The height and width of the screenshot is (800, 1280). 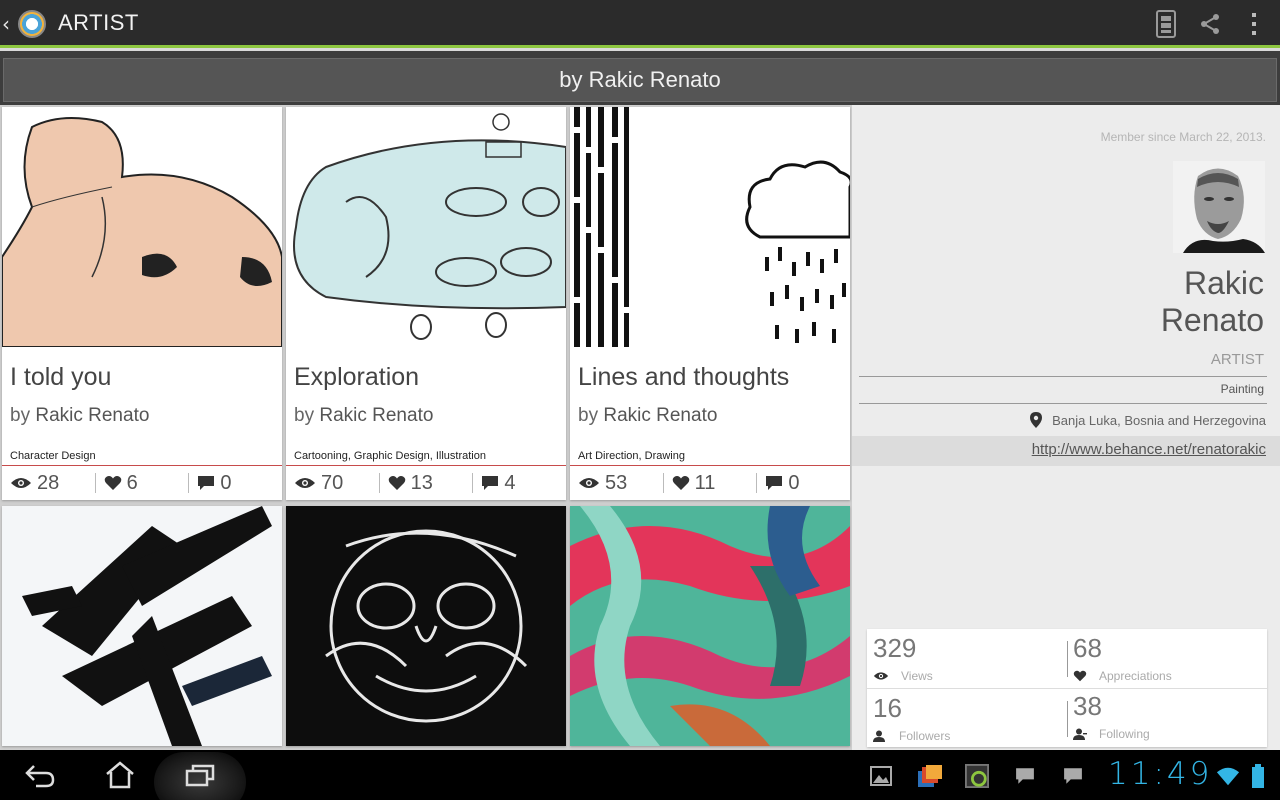 What do you see at coordinates (1212, 301) in the screenshot?
I see `artist-name: Rakic Renato` at bounding box center [1212, 301].